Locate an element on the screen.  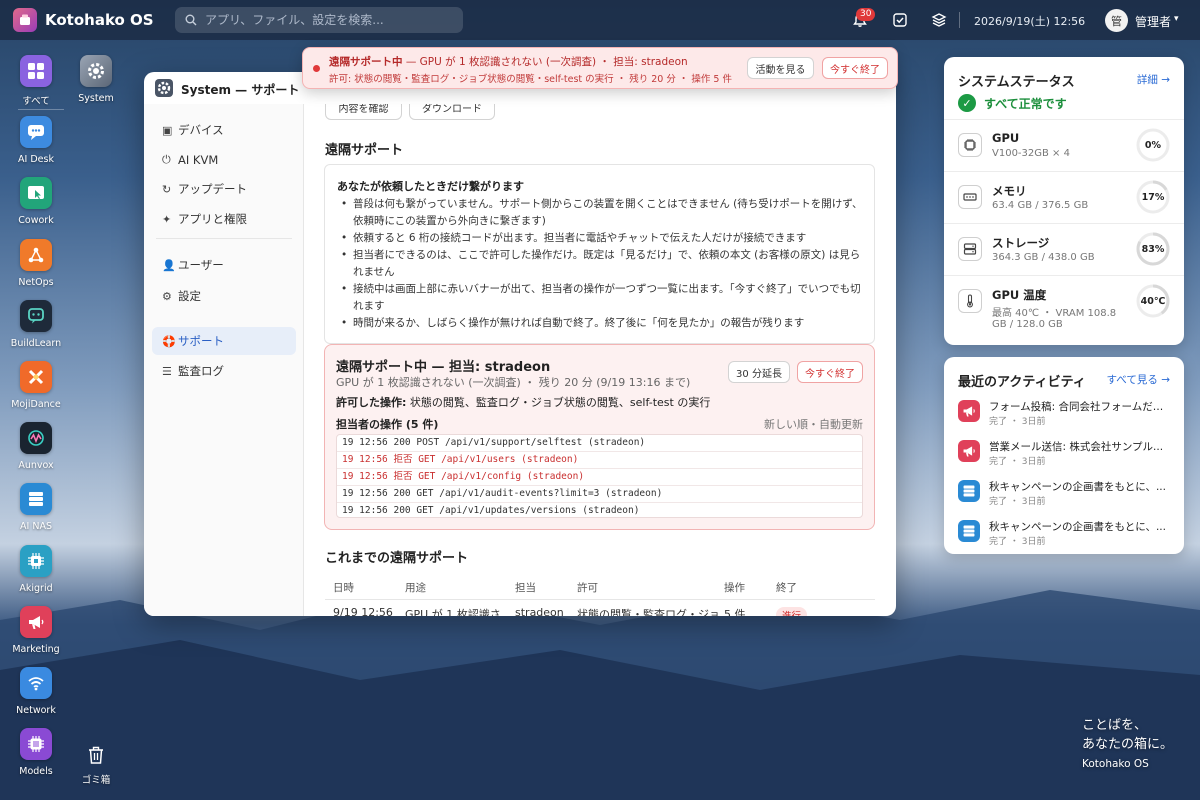
banner-end-button: 今すぐ終了 is located at coordinates (855, 68).